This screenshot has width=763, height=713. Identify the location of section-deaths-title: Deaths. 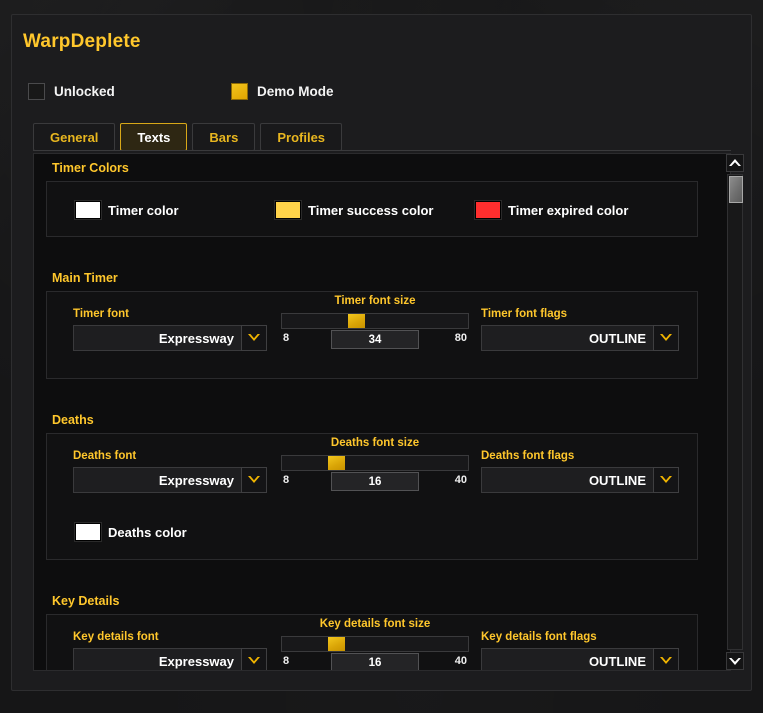
(73, 420).